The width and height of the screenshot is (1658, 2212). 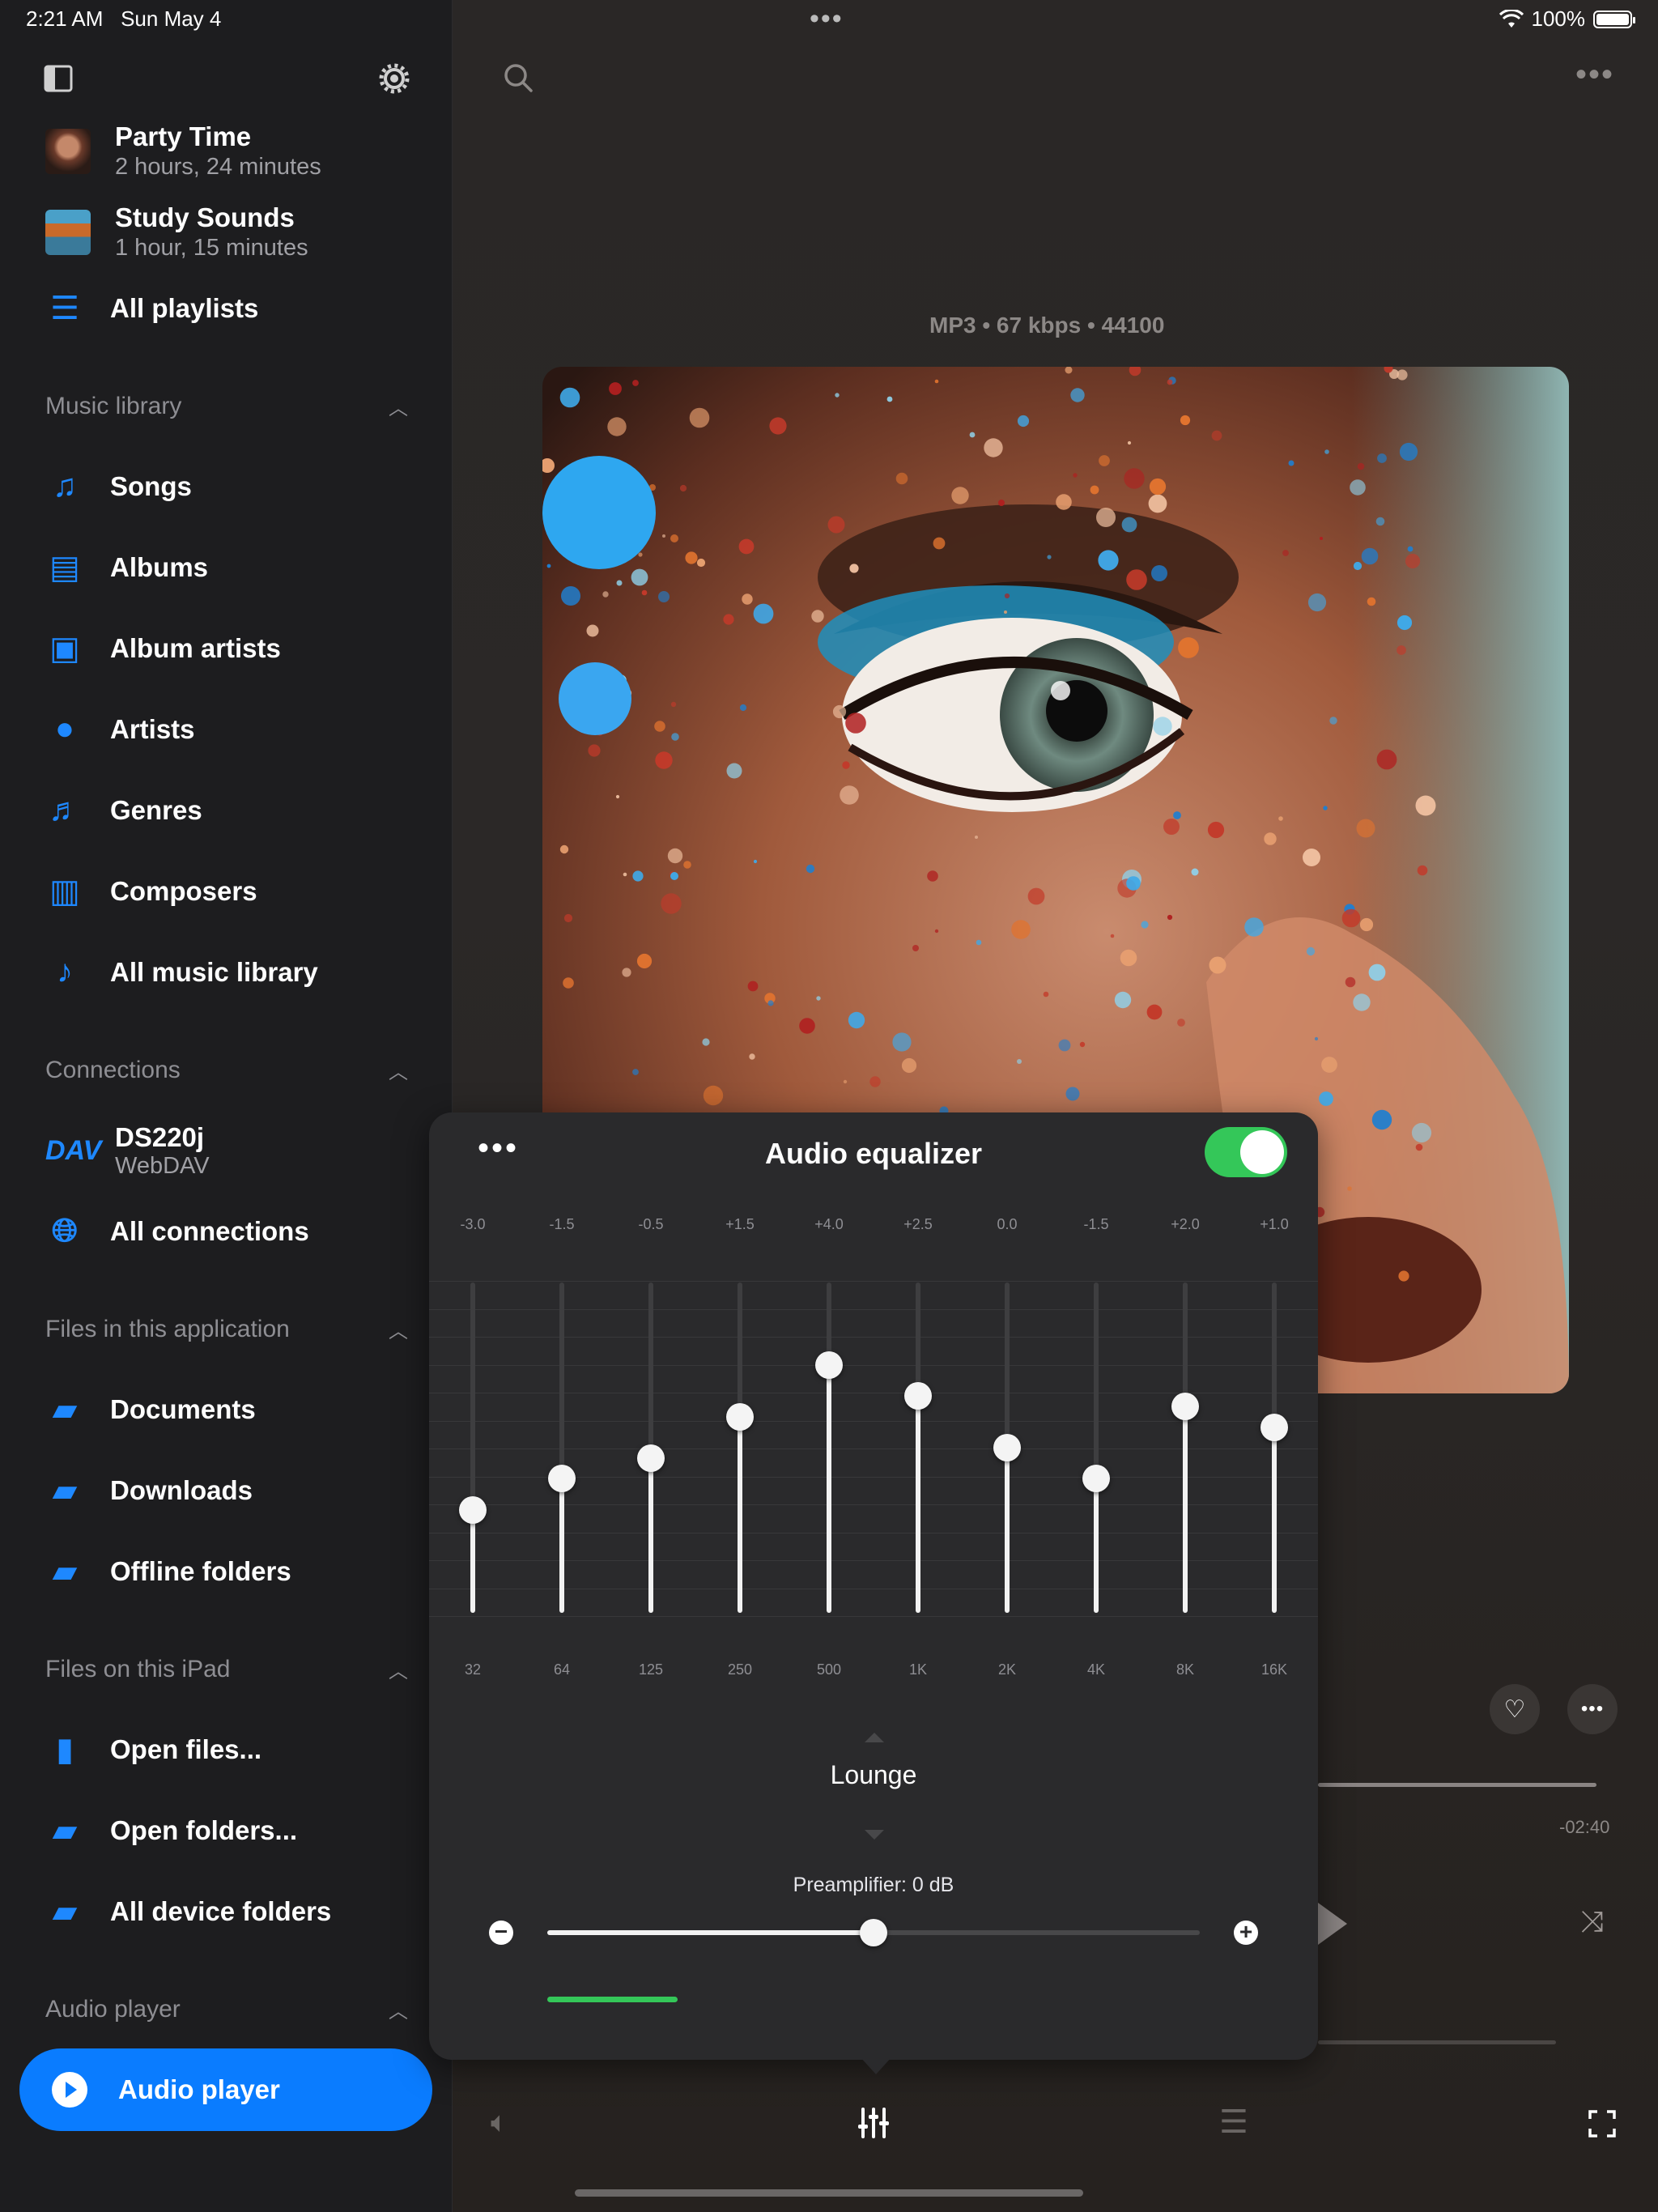 What do you see at coordinates (1274, 1224) in the screenshot?
I see `band-gain-label: +1.0` at bounding box center [1274, 1224].